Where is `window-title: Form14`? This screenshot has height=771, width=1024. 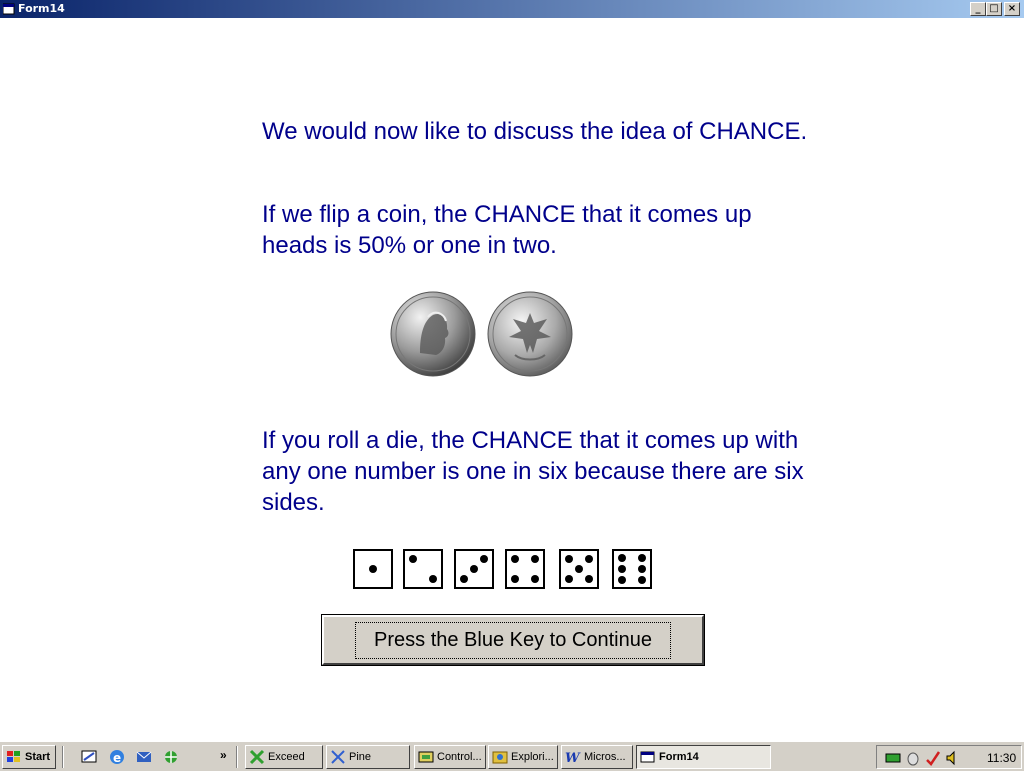
window-title: Form14 is located at coordinates (41, 8).